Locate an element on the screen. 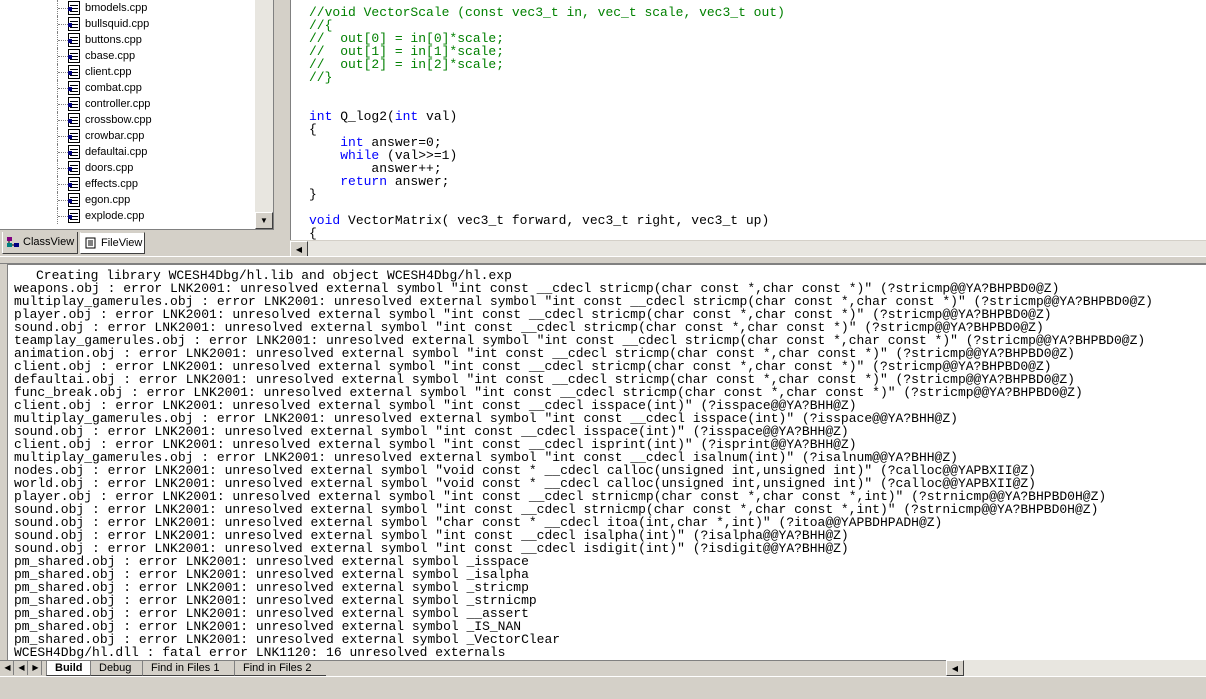  code-comment: //} is located at coordinates (321, 77).